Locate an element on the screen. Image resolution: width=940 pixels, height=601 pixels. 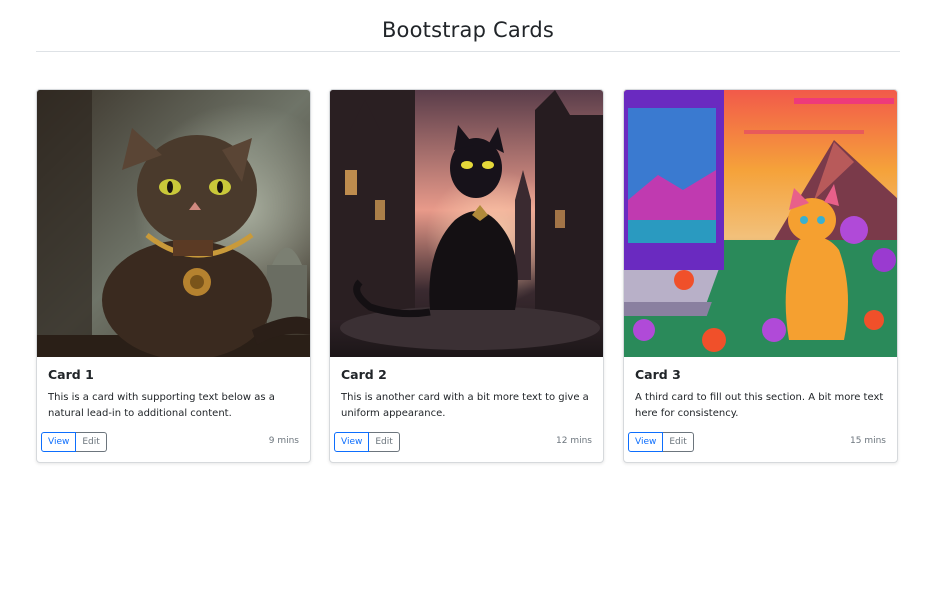
card-3-image is located at coordinates (760, 223).